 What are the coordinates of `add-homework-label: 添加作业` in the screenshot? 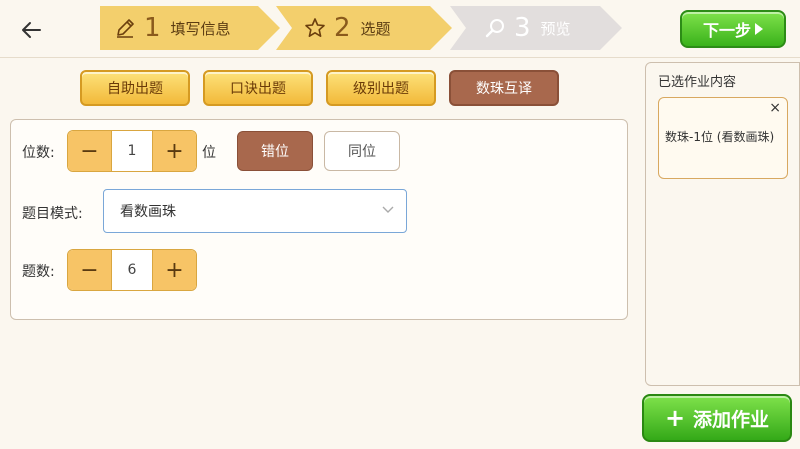 It's located at (731, 419).